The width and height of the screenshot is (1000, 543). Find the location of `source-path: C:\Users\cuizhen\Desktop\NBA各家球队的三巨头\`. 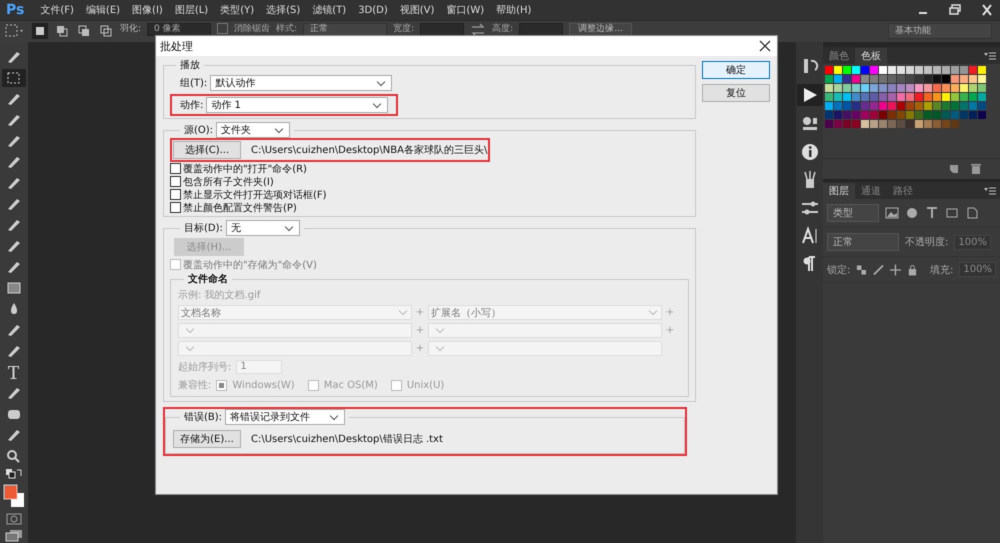

source-path: C:\Users\cuizhen\Desktop\NBA各家球队的三巨头\ is located at coordinates (369, 150).